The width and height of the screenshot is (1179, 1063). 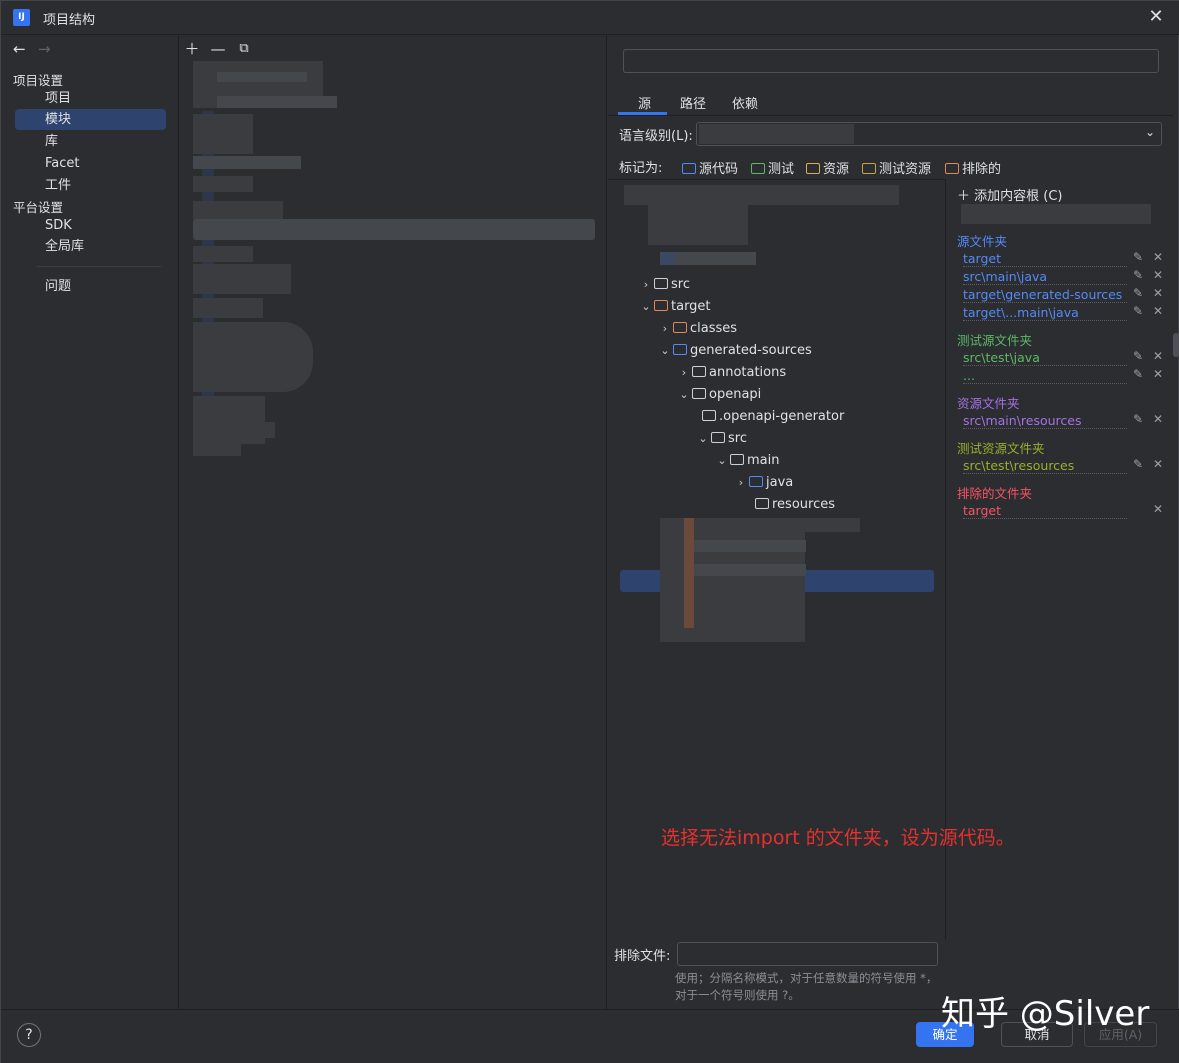 I want to click on tree-node-src-selected: ⌄ src, so click(x=721, y=439).